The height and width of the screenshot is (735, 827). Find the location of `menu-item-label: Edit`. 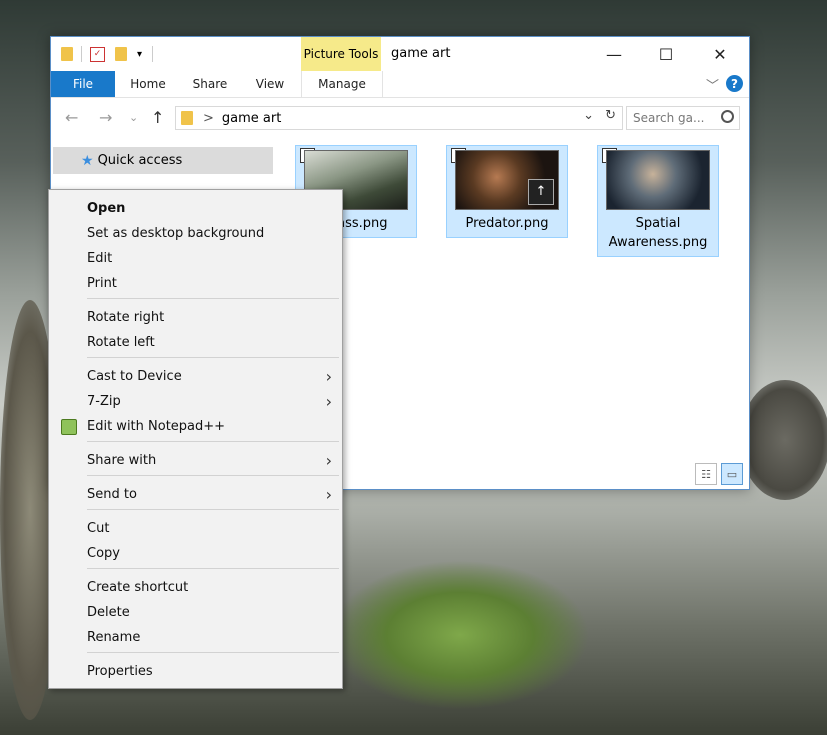

menu-item-label: Edit is located at coordinates (100, 258).